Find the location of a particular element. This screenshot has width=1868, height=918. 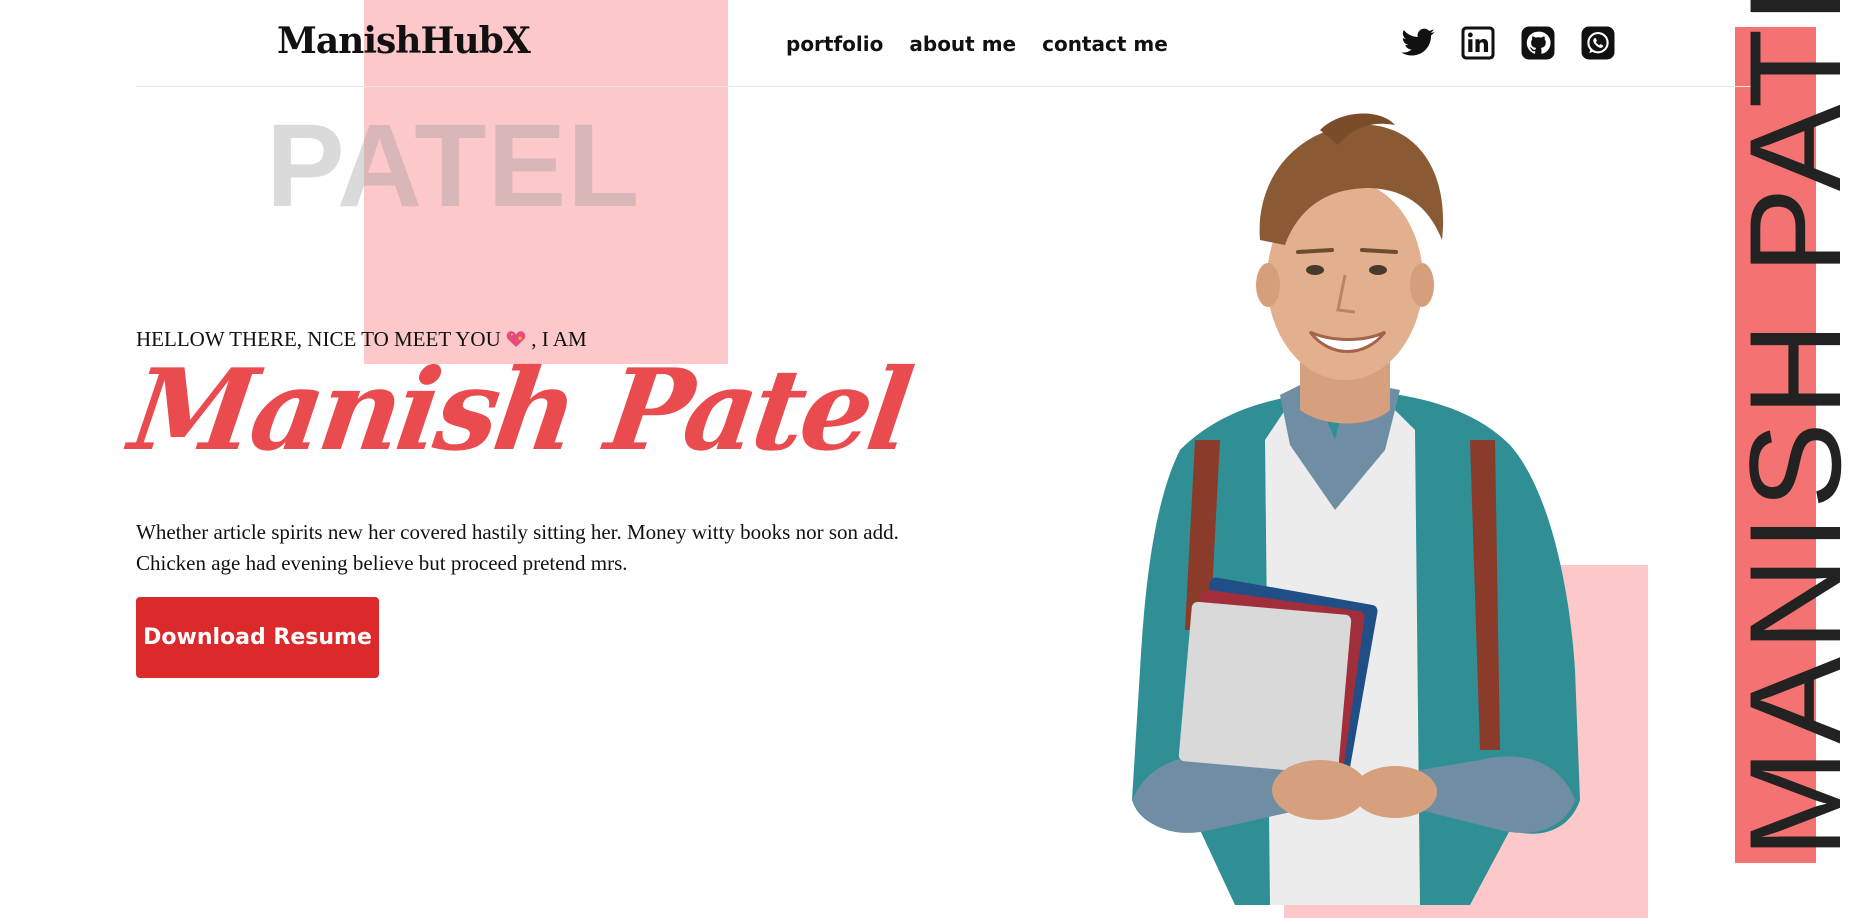

main-nav: portfolio about me contact me is located at coordinates (977, 44).